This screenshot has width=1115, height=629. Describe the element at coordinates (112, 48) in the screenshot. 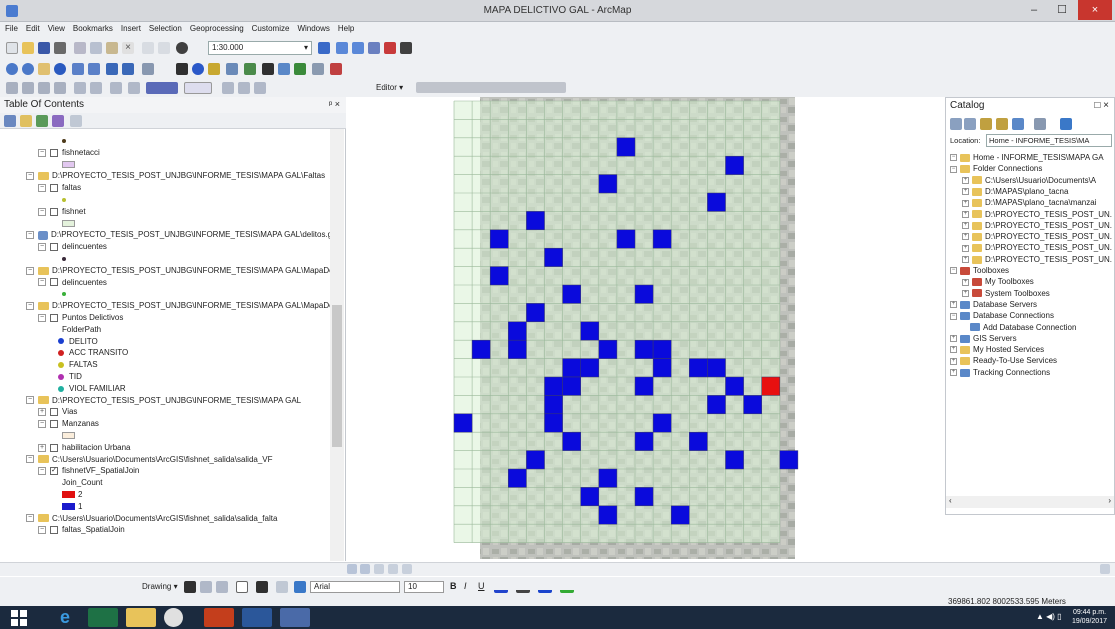

I see `paste-icon` at that location.